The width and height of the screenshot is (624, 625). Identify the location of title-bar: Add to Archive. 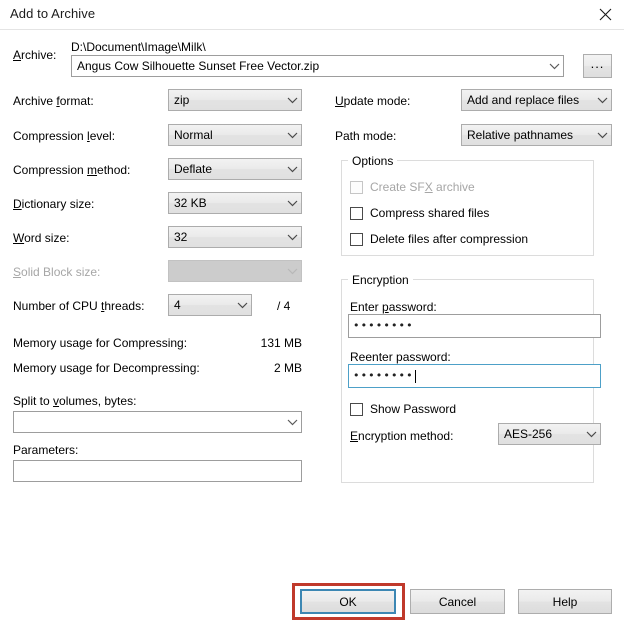
(312, 15).